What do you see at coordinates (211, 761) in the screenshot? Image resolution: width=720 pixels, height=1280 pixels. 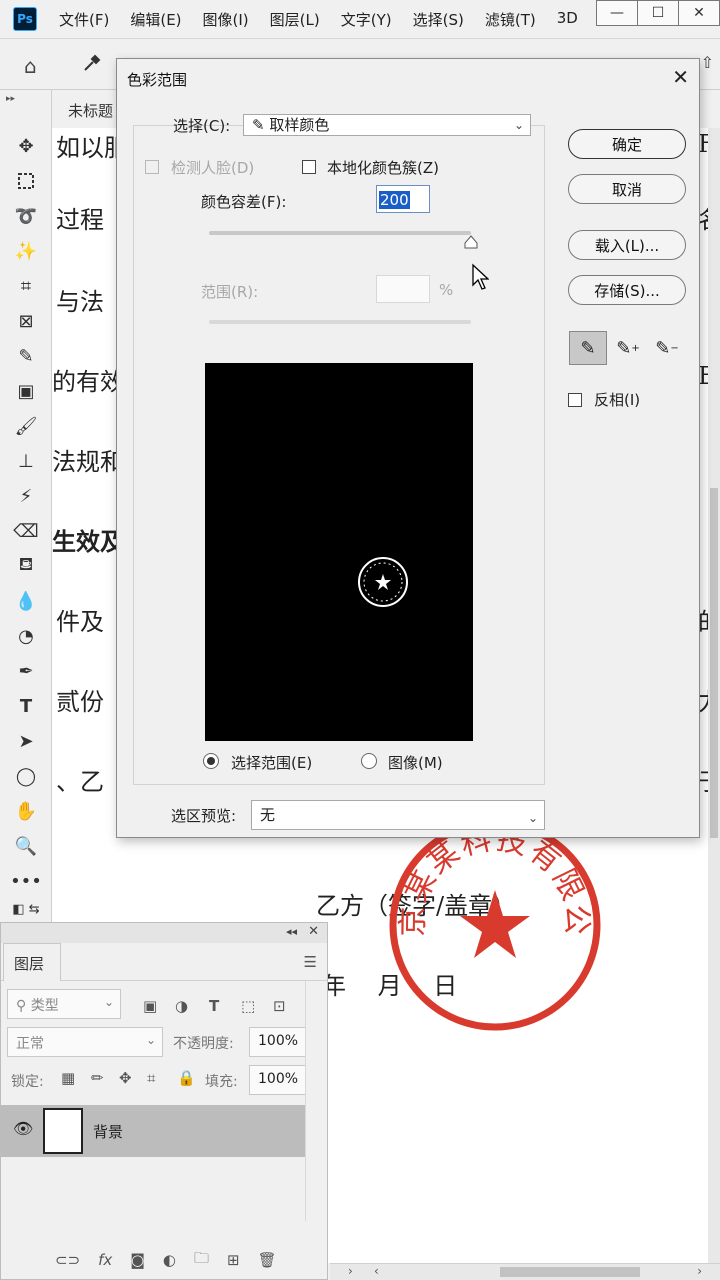 I see `selection-radio` at bounding box center [211, 761].